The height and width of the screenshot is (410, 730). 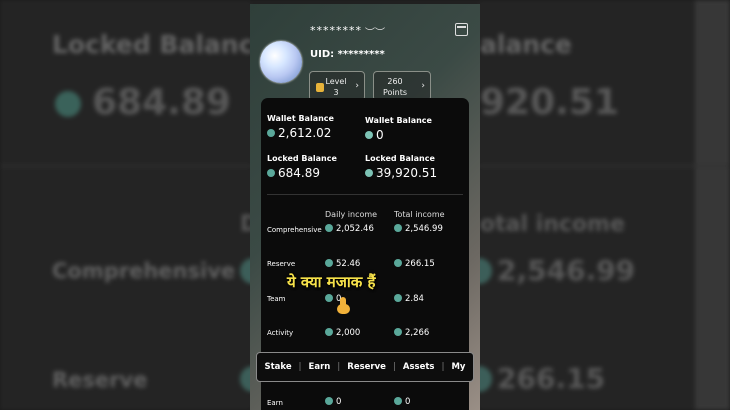 I want to click on bg-right-top-label: alance, so click(x=526, y=44).